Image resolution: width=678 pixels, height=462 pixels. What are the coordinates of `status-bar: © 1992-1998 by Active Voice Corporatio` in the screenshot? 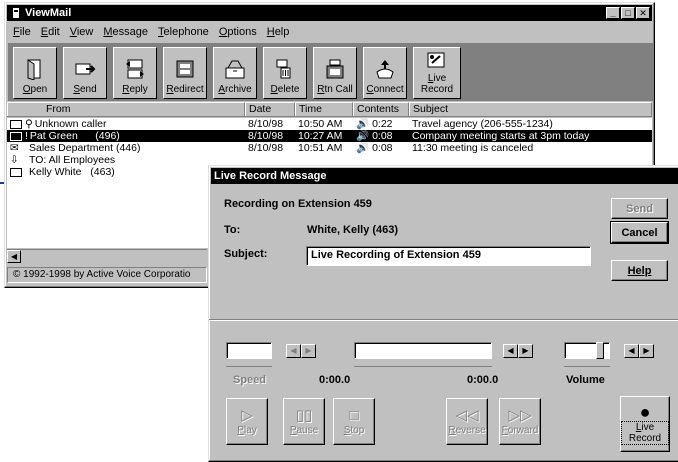 It's located at (107, 275).